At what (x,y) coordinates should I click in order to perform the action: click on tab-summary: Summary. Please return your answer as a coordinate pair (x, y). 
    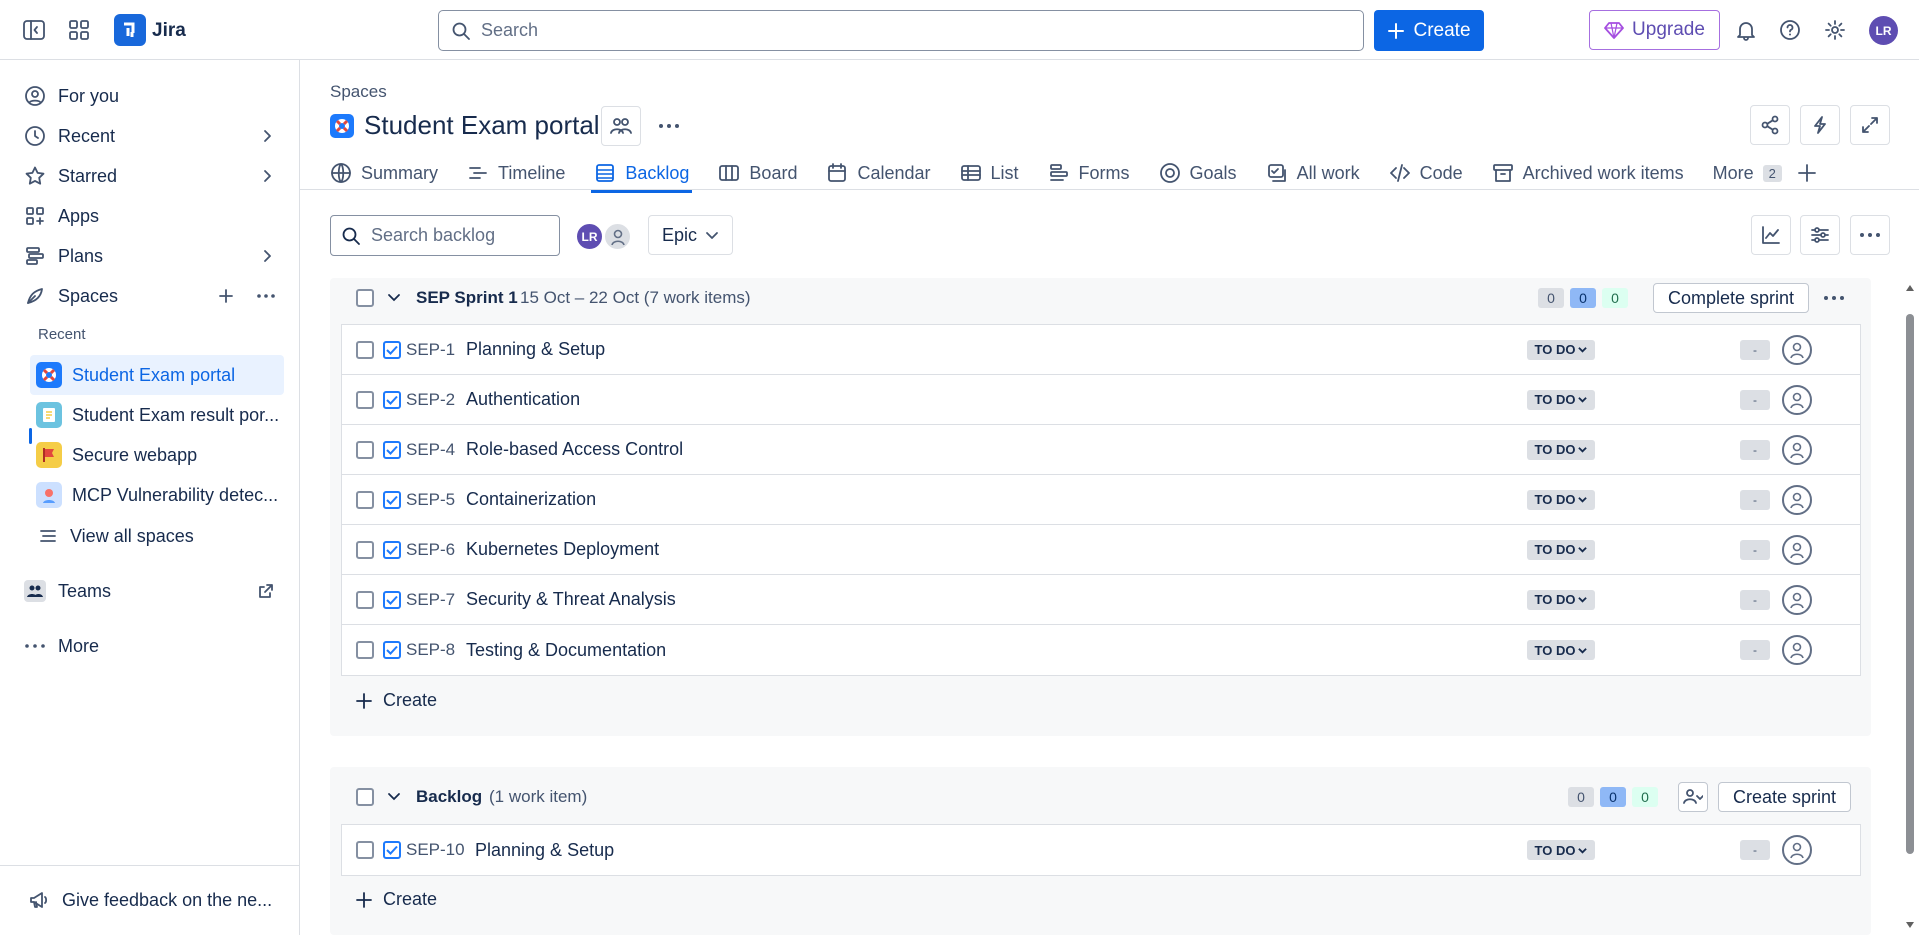
    Looking at the image, I should click on (384, 173).